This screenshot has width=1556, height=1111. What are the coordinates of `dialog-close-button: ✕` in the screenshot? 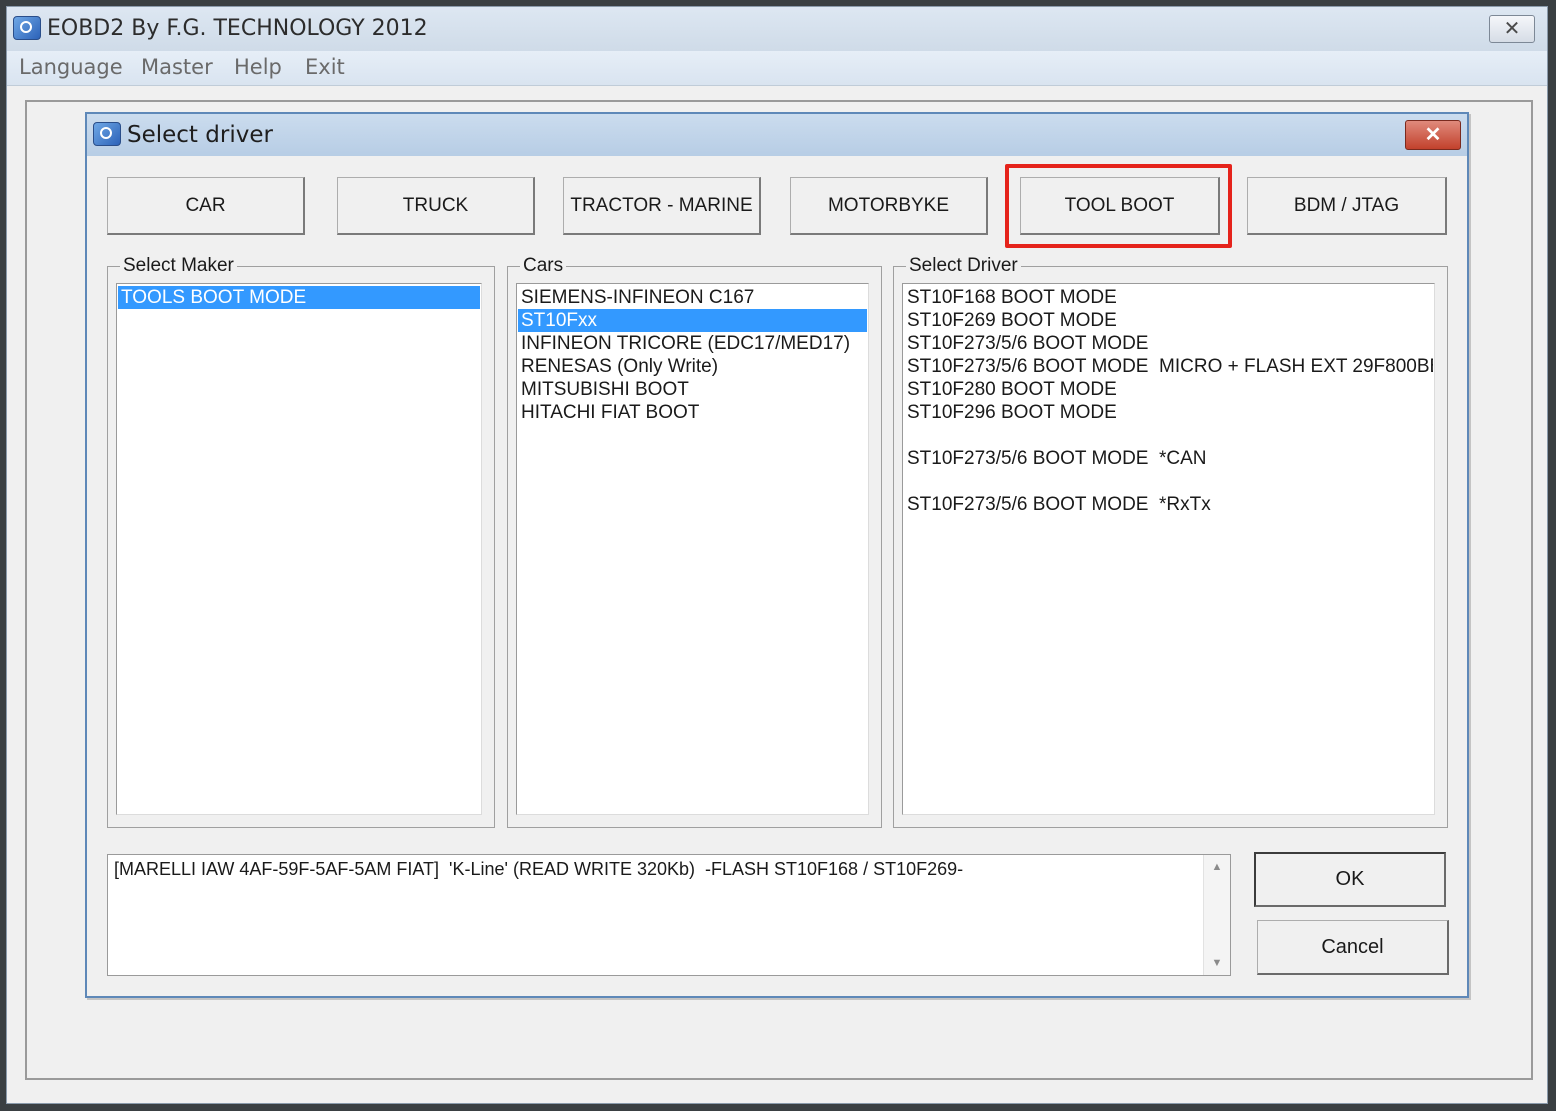 It's located at (1433, 135).